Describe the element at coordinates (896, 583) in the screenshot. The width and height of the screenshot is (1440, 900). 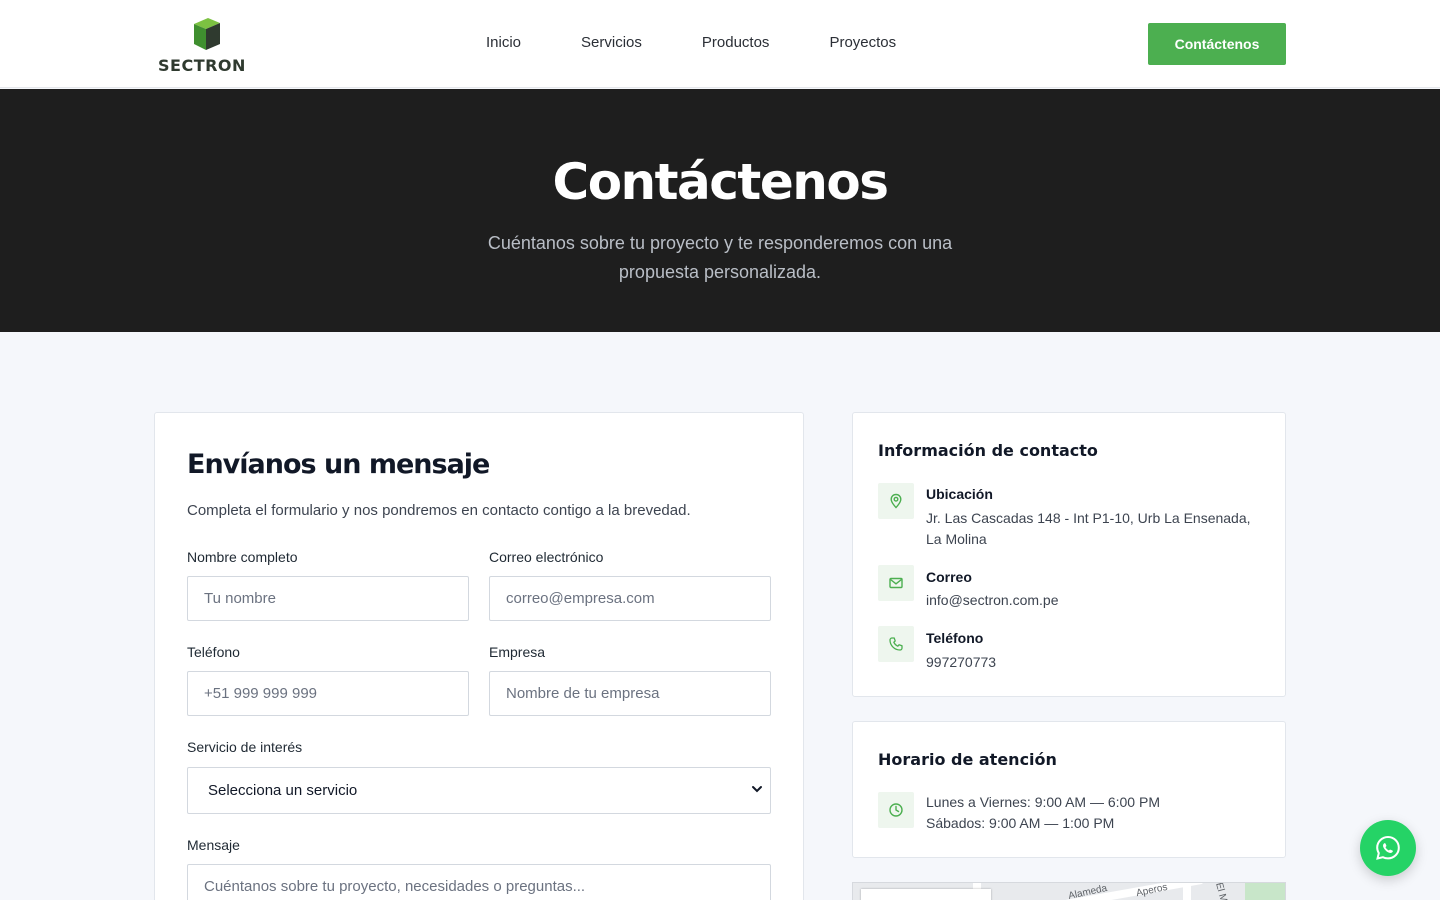
I see `mail-icon` at that location.